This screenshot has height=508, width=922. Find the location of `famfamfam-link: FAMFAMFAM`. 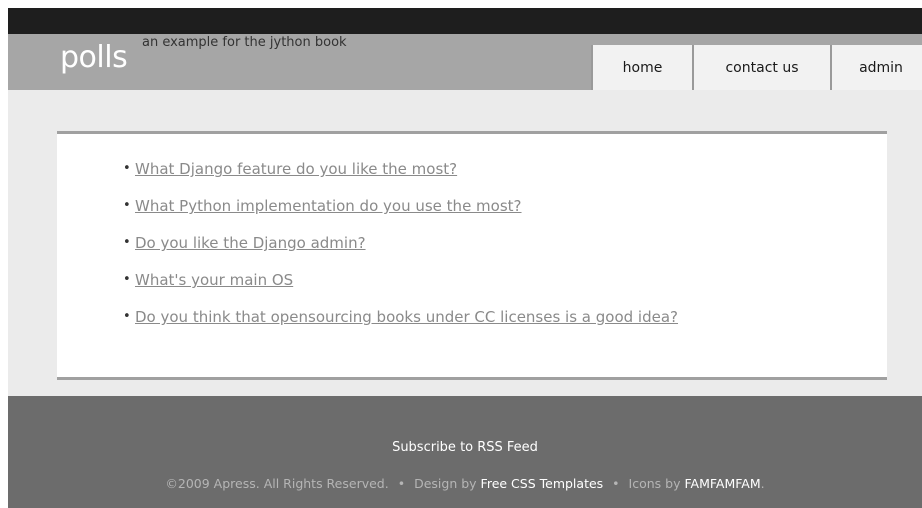

famfamfam-link: FAMFAMFAM is located at coordinates (722, 483).